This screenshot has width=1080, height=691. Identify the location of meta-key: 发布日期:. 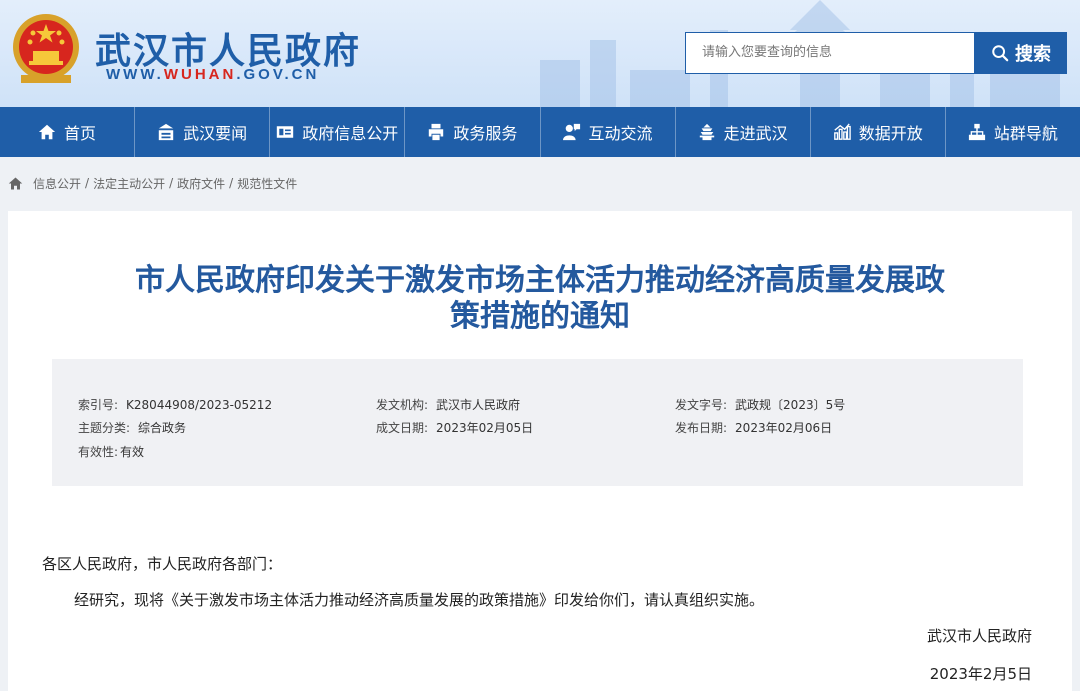
(701, 428).